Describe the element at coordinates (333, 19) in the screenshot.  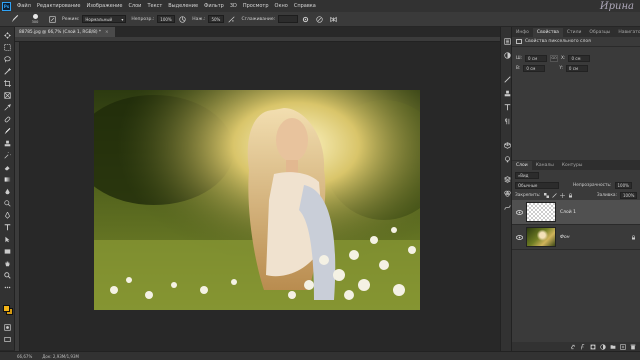
I see `symmetry-button` at that location.